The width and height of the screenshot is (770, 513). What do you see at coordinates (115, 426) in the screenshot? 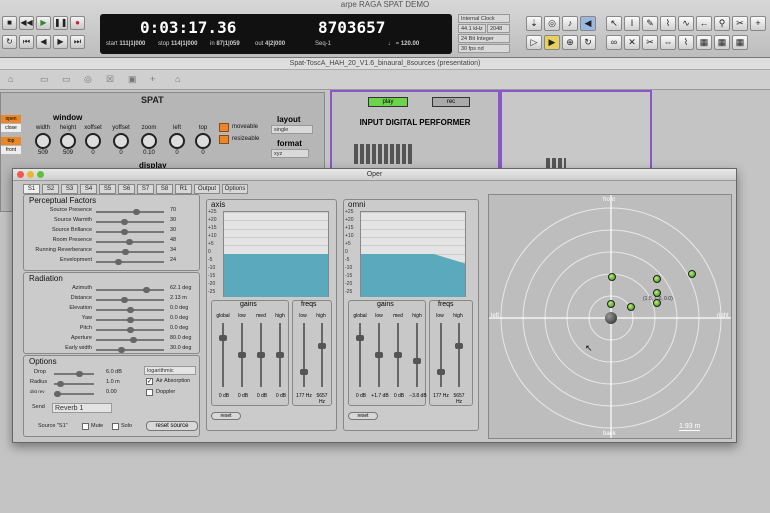
I see `solo-checkbox` at bounding box center [115, 426].